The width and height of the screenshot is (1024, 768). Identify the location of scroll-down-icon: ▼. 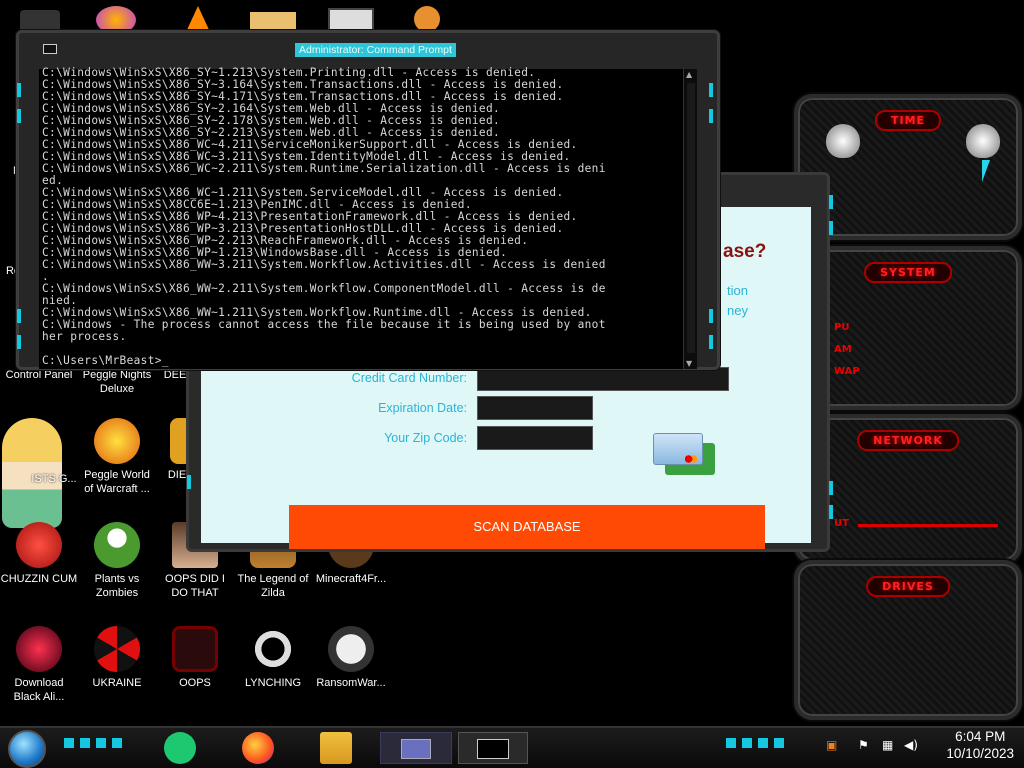
(689, 363).